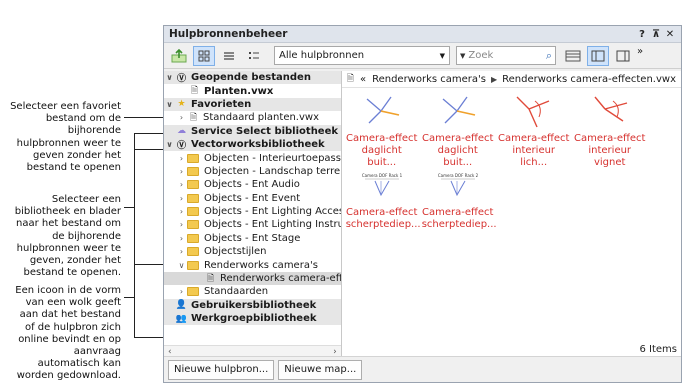 This screenshot has width=684, height=392. I want to click on two-pane-button, so click(598, 55).